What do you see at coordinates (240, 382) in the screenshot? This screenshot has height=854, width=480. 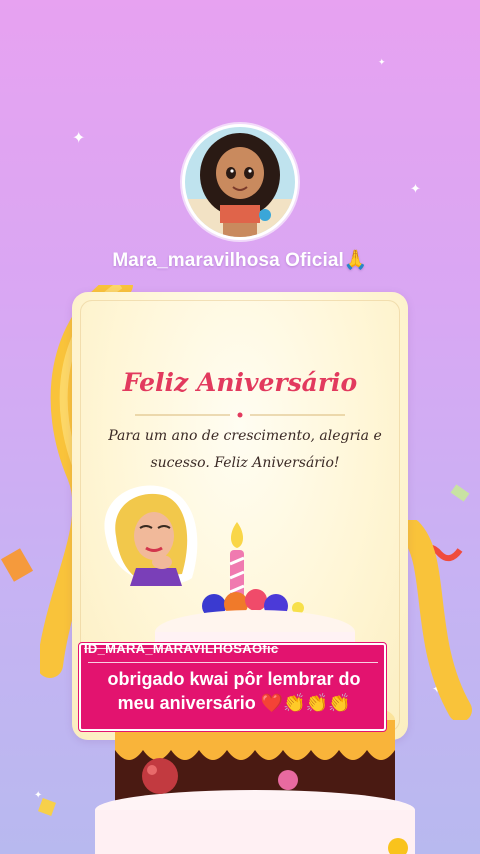 I see `card-title: Feliz Aniversário` at bounding box center [240, 382].